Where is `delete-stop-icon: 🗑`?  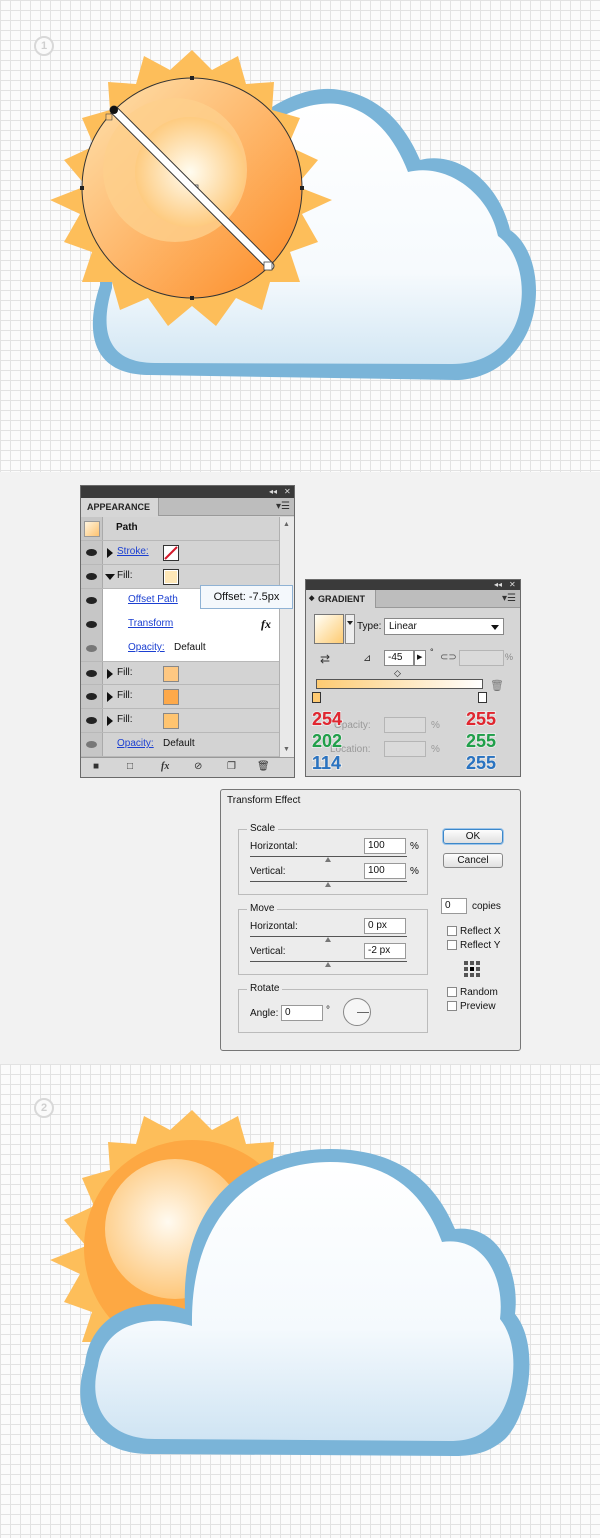 delete-stop-icon: 🗑 is located at coordinates (497, 685).